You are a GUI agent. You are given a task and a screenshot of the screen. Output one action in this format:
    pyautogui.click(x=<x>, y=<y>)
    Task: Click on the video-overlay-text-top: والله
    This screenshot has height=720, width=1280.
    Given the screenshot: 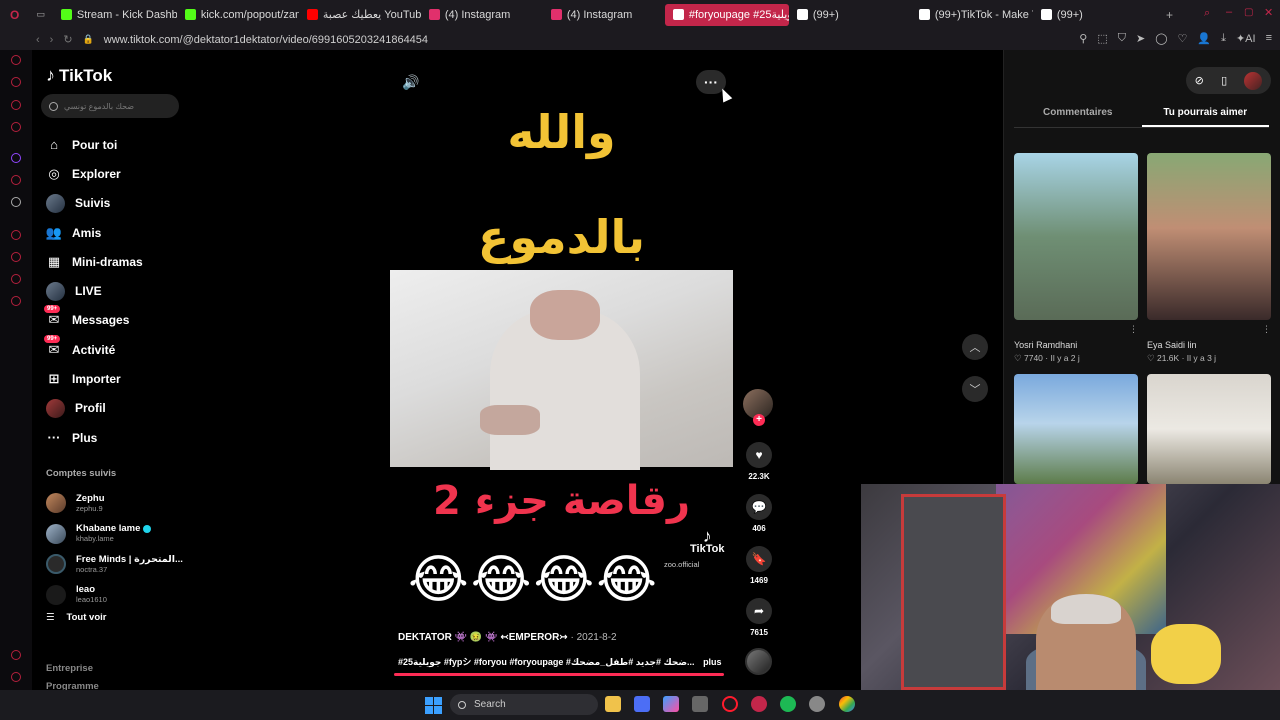 What is the action you would take?
    pyautogui.click(x=561, y=132)
    